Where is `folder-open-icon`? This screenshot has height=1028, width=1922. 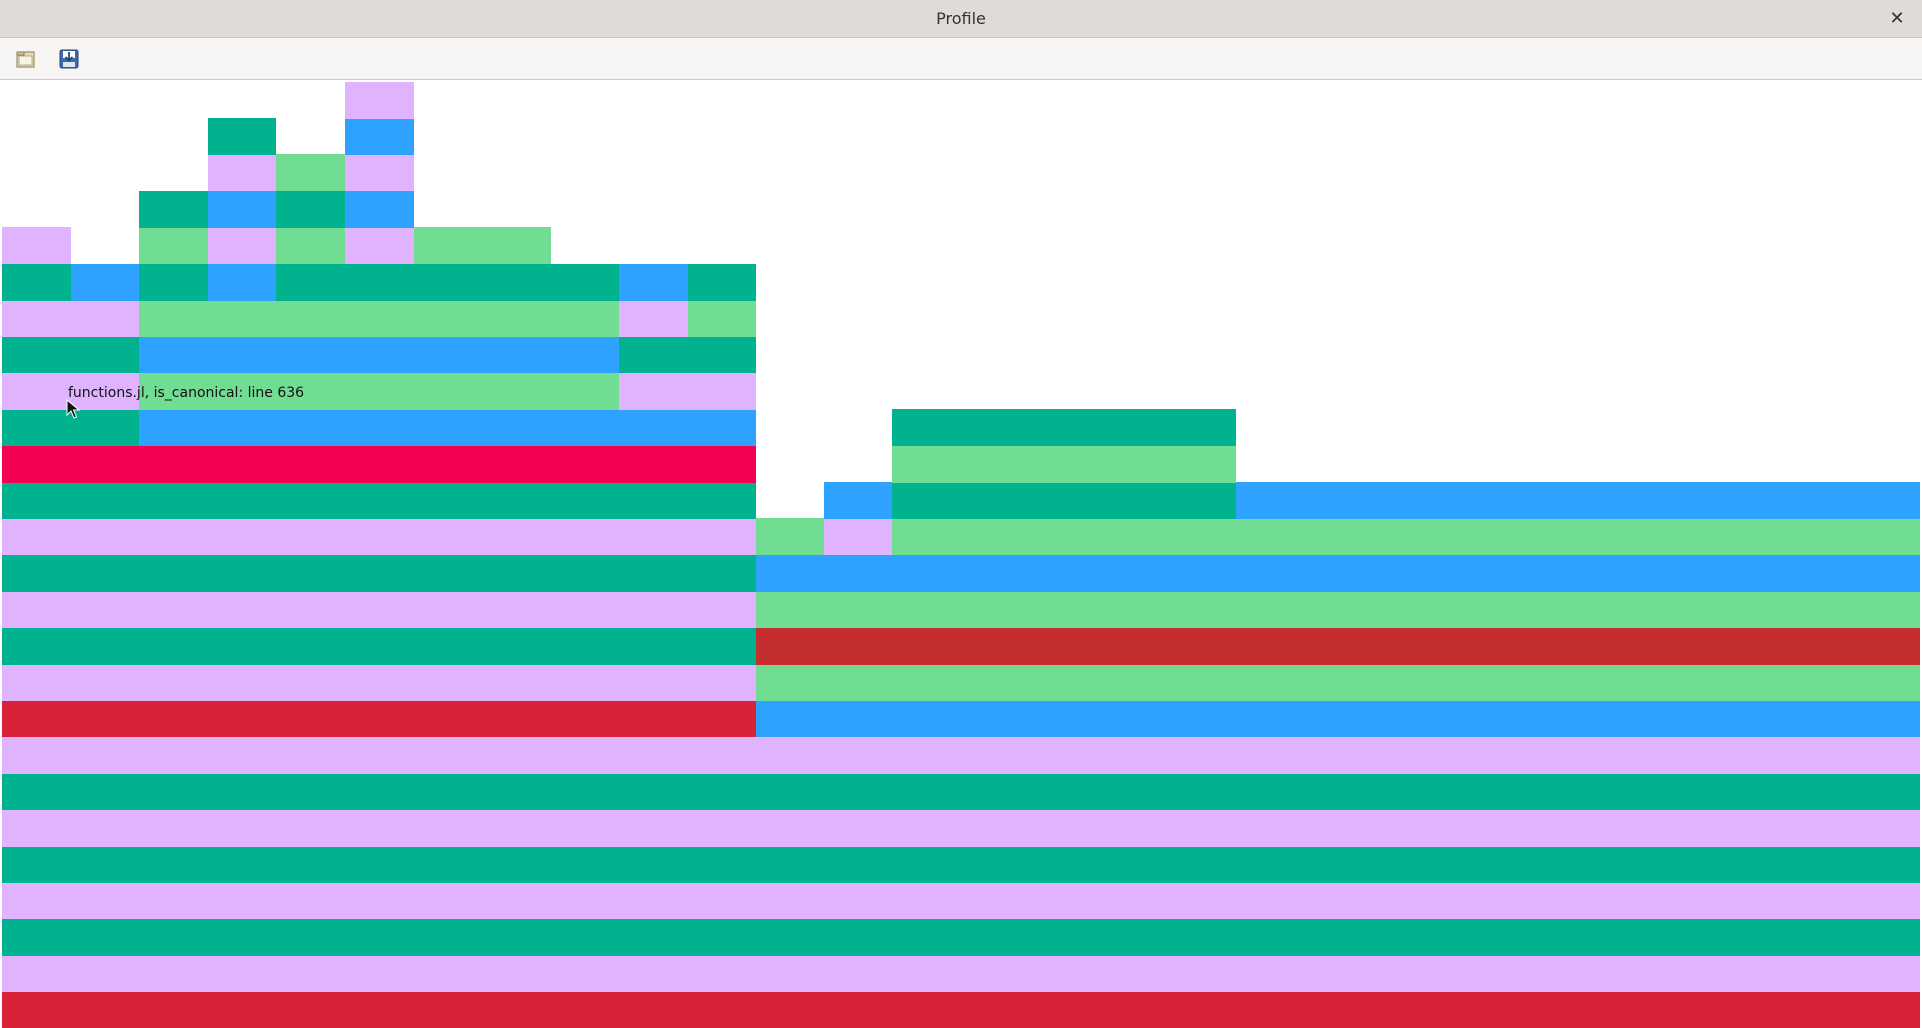
folder-open-icon is located at coordinates (25, 59).